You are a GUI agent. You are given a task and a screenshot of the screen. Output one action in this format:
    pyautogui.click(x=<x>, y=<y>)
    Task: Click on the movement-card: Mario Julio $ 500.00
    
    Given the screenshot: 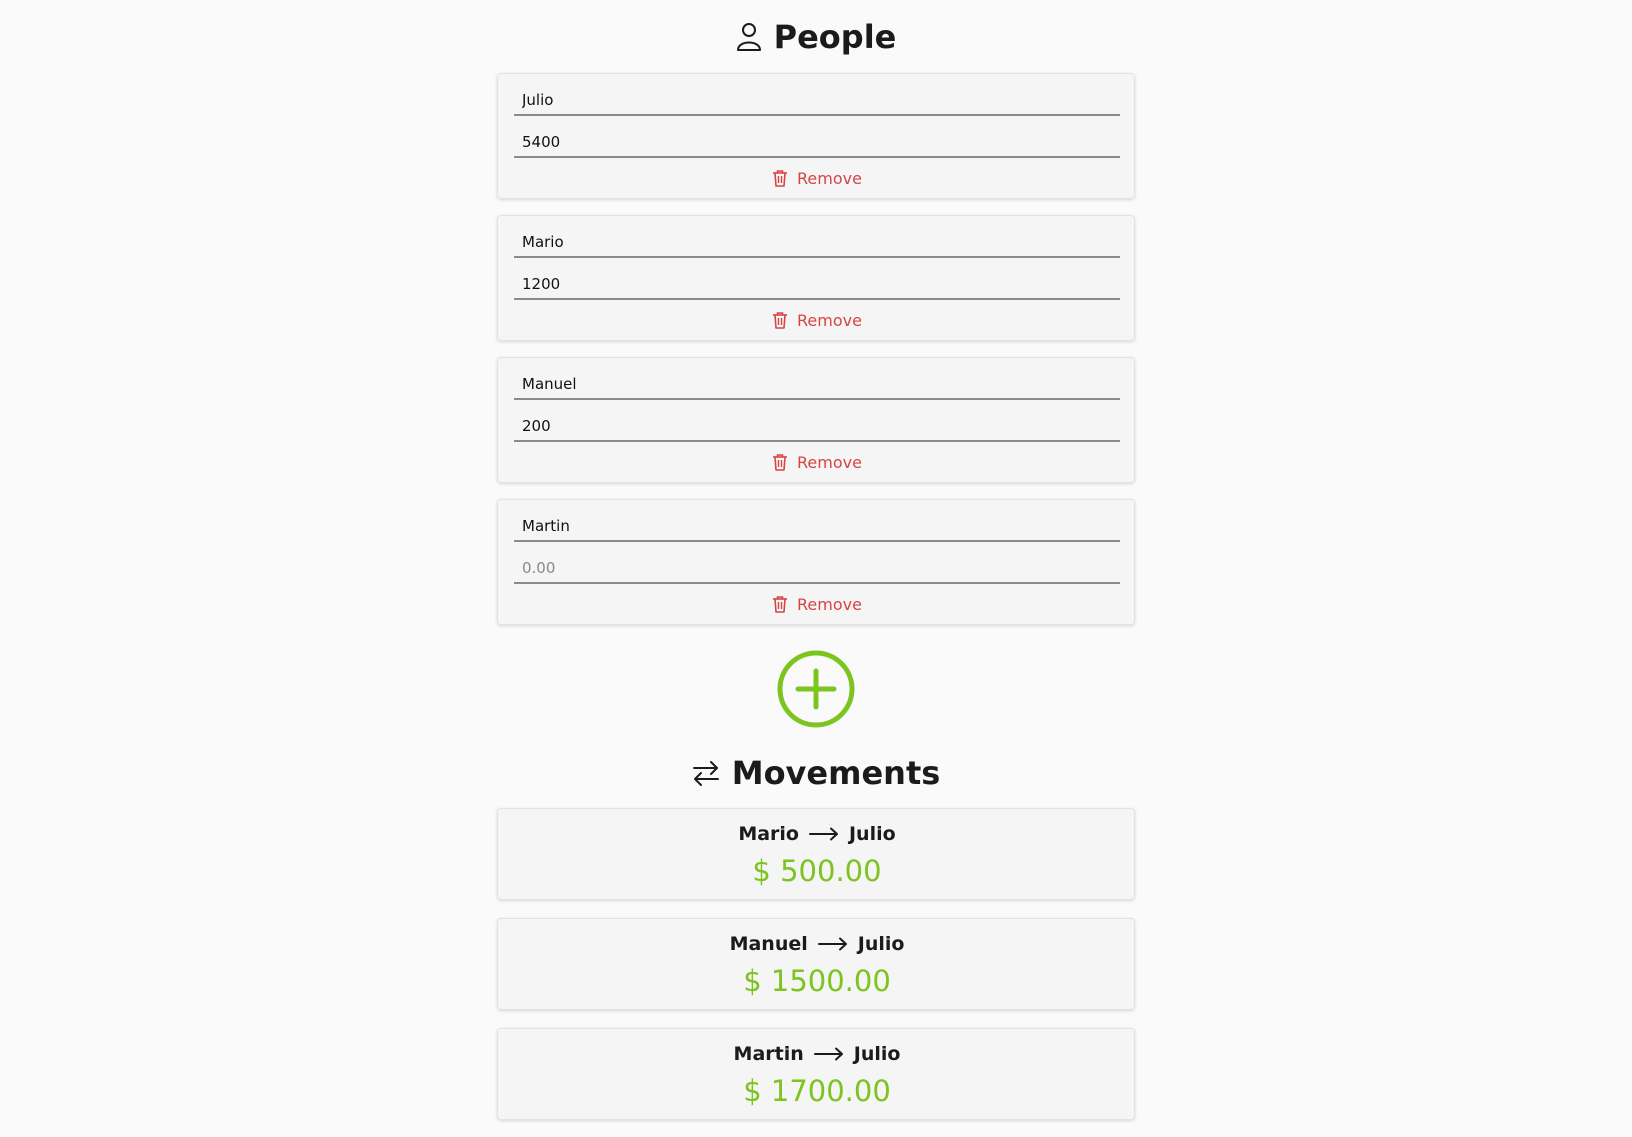 What is the action you would take?
    pyautogui.click(x=816, y=854)
    